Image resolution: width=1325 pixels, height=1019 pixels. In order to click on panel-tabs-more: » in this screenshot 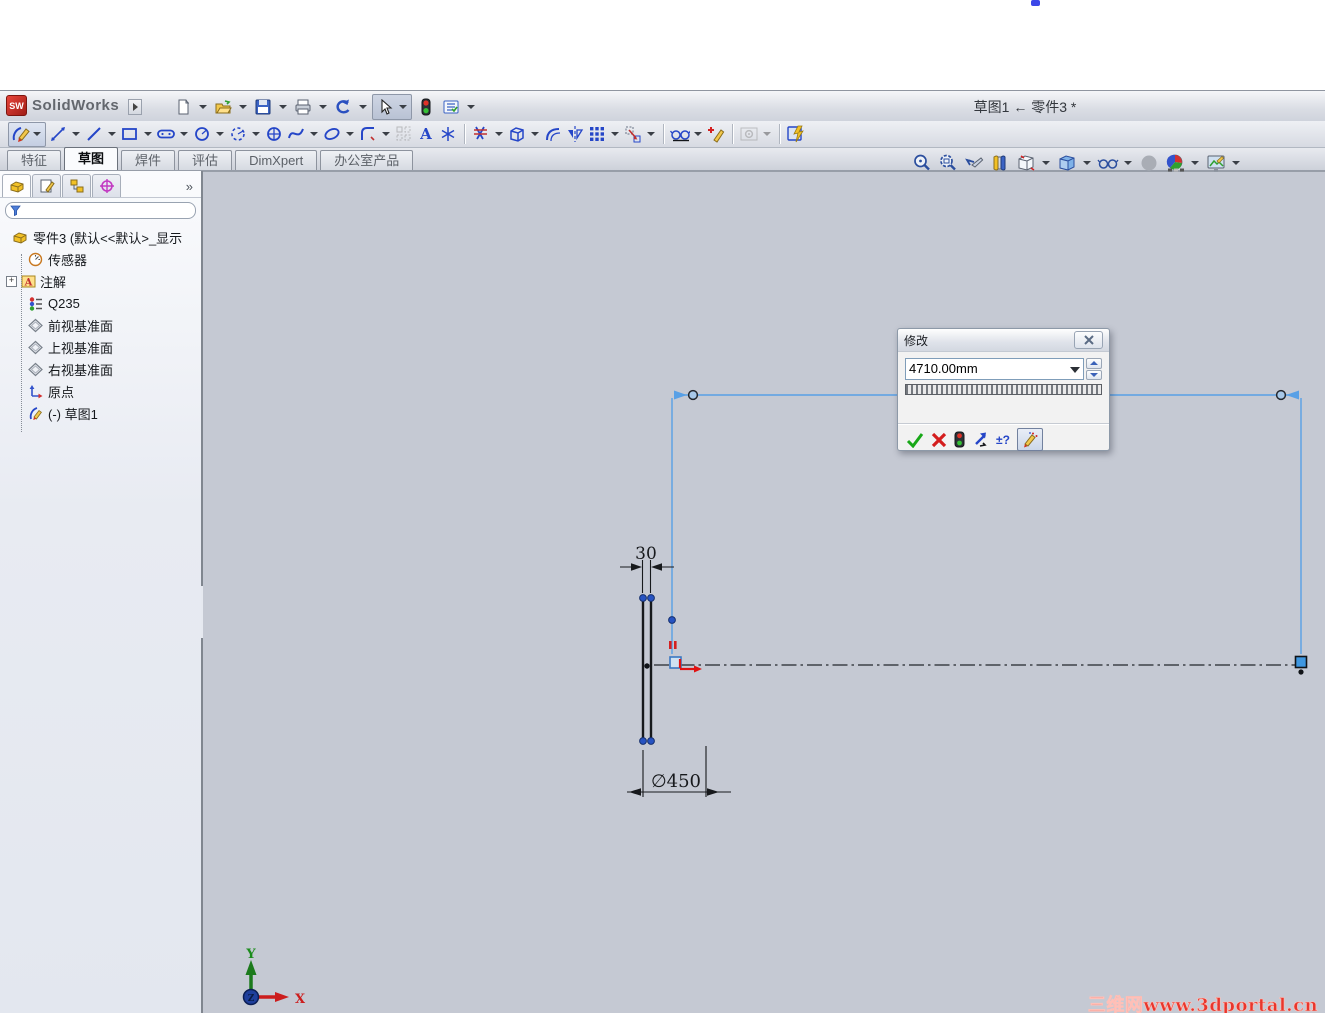, I will do `click(192, 188)`.